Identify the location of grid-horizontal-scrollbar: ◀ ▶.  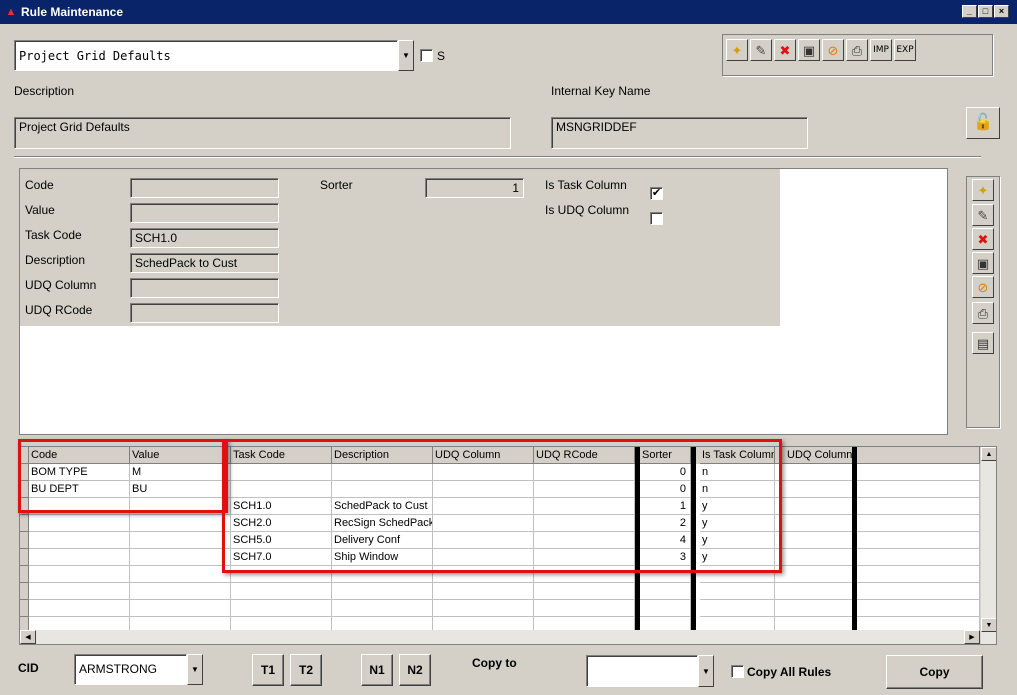
(500, 637).